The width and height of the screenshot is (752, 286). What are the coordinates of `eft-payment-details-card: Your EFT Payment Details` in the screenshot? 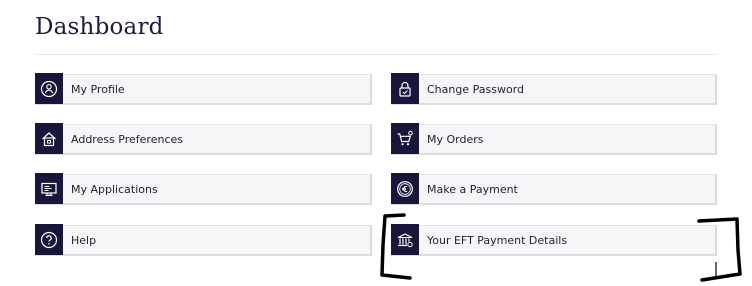 It's located at (554, 240).